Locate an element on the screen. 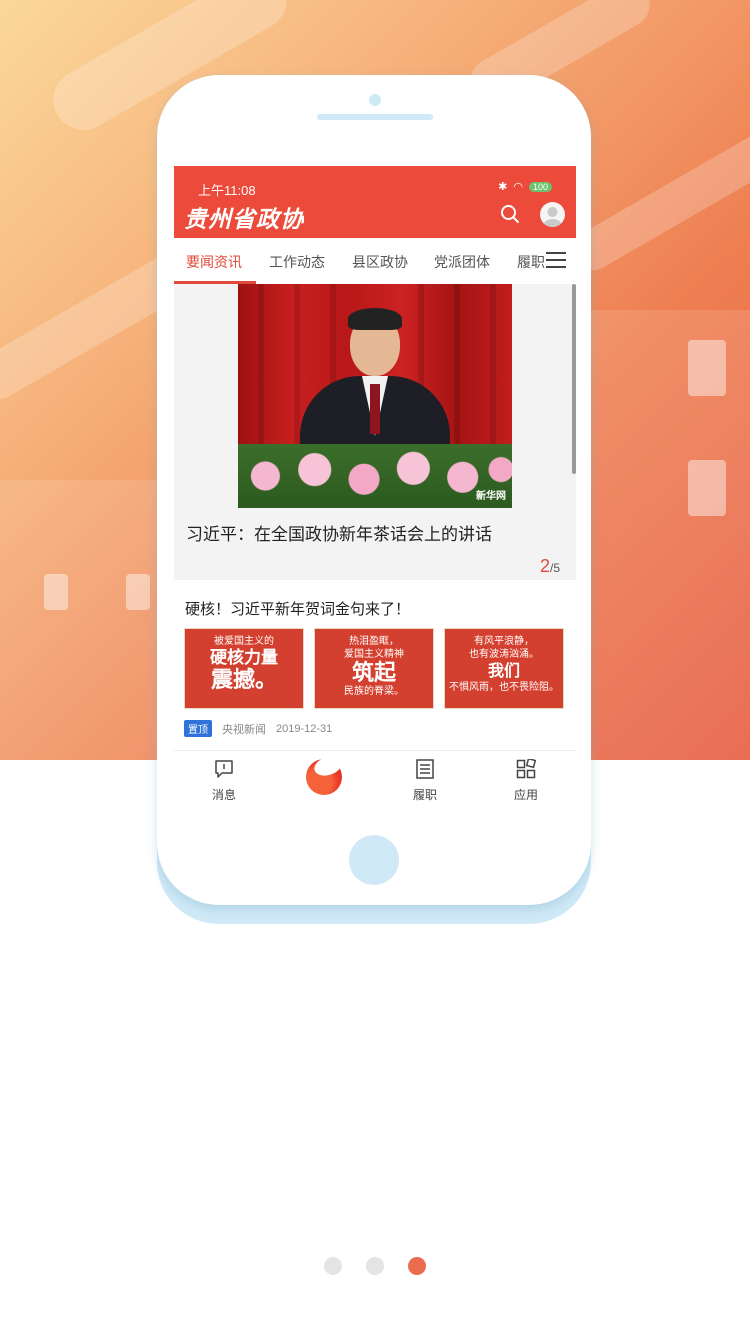 The image size is (750, 1334). carousel-caption: 习近平：在全国政协新年茶话会上的讲话 is located at coordinates (339, 532).